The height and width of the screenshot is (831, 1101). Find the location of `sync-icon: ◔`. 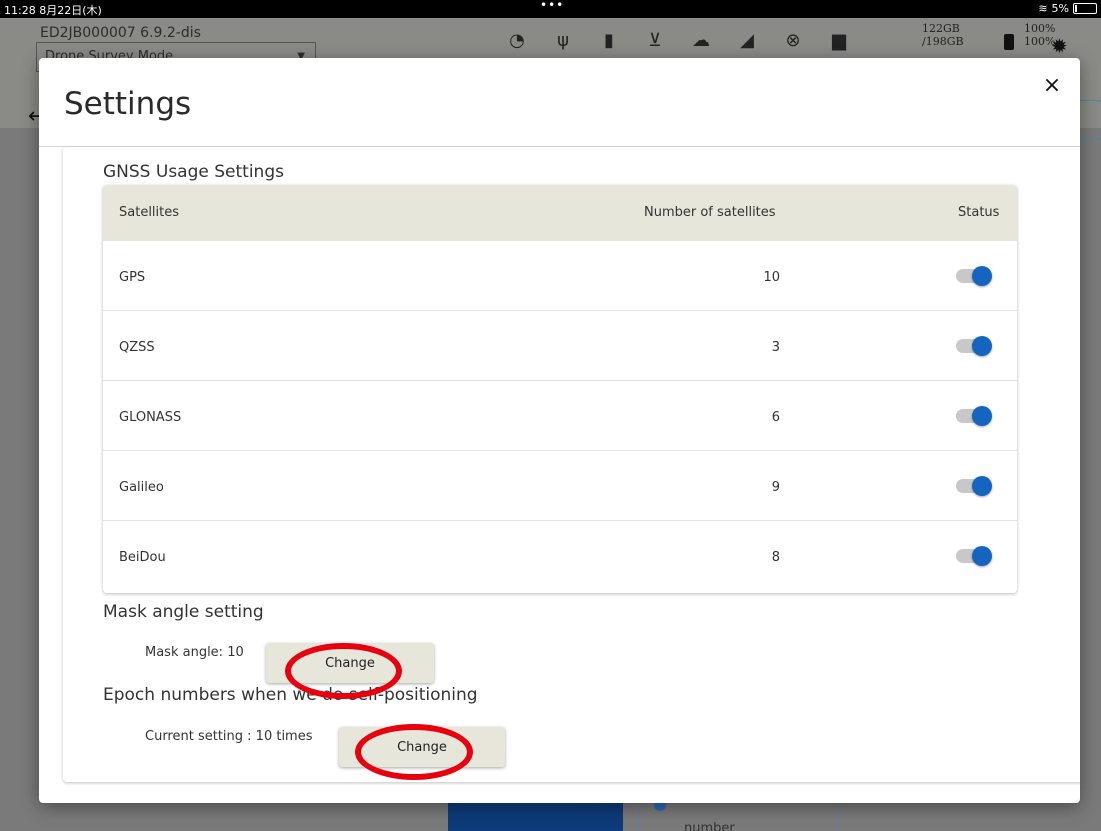

sync-icon: ◔ is located at coordinates (517, 40).